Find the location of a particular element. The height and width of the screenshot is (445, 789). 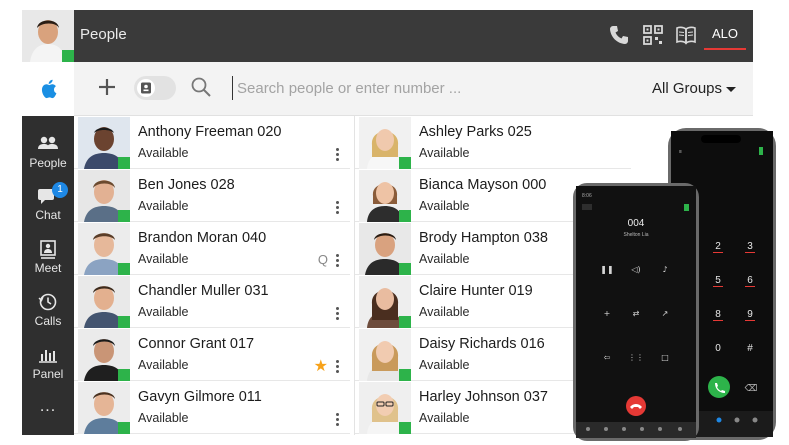

my-avatar is located at coordinates (48, 36).